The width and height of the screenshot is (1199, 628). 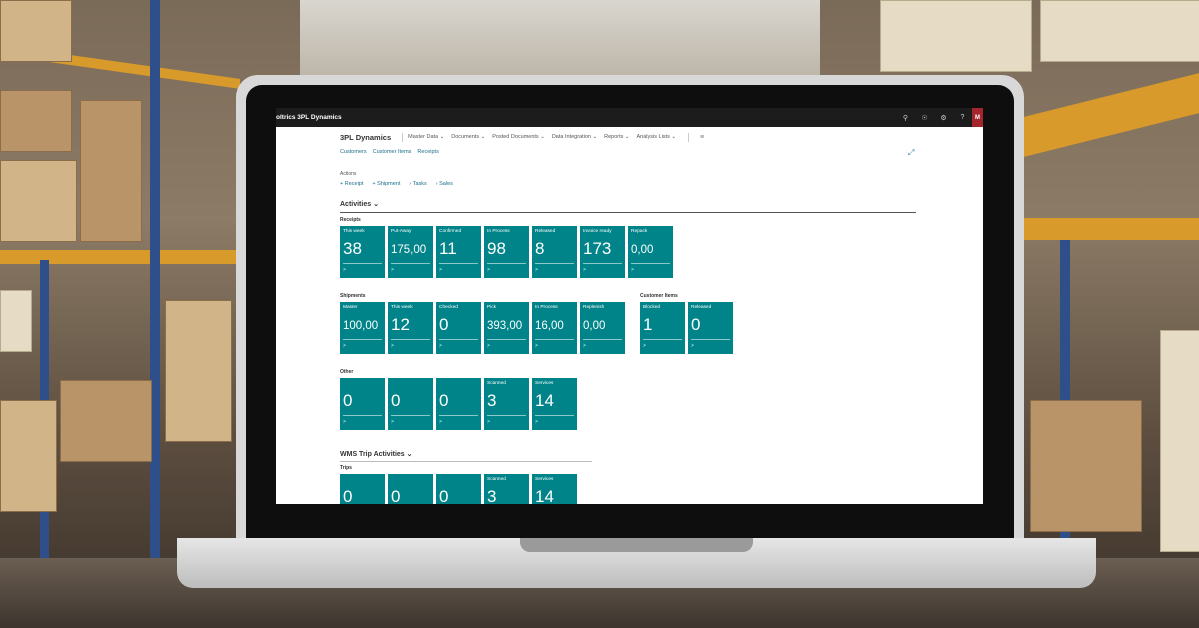 I want to click on help-icon: ?, so click(x=962, y=117).